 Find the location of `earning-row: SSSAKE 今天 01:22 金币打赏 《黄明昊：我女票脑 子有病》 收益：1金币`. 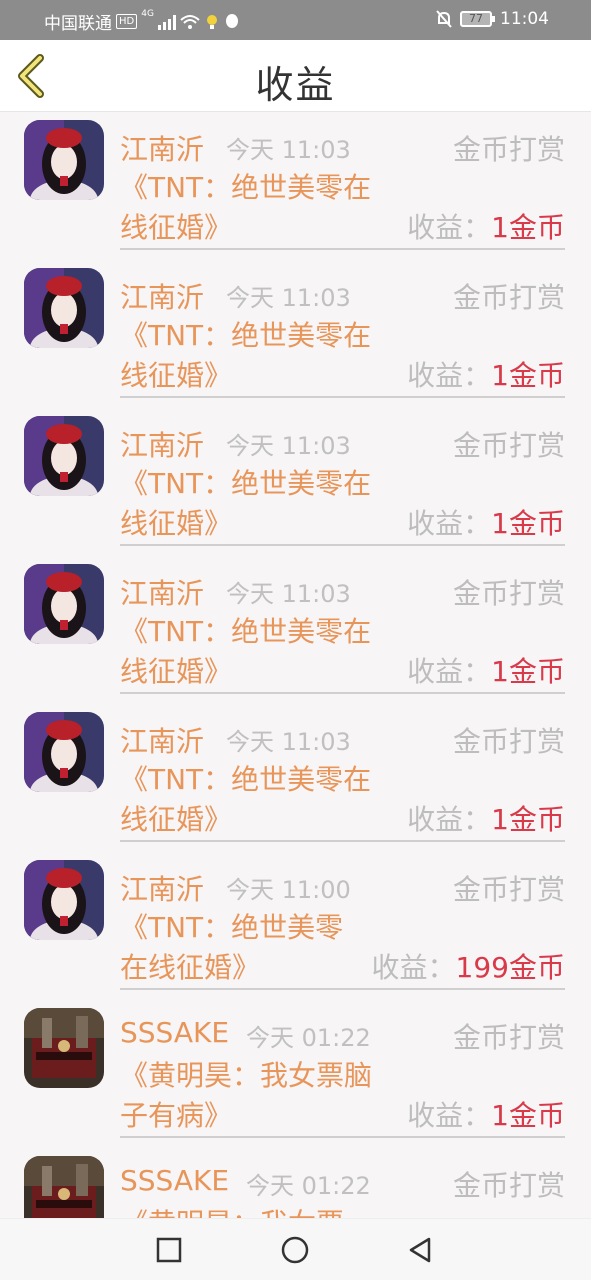

earning-row: SSSAKE 今天 01:22 金币打赏 《黄明昊：我女票脑 子有病》 收益：1金币 is located at coordinates (295, 1074).